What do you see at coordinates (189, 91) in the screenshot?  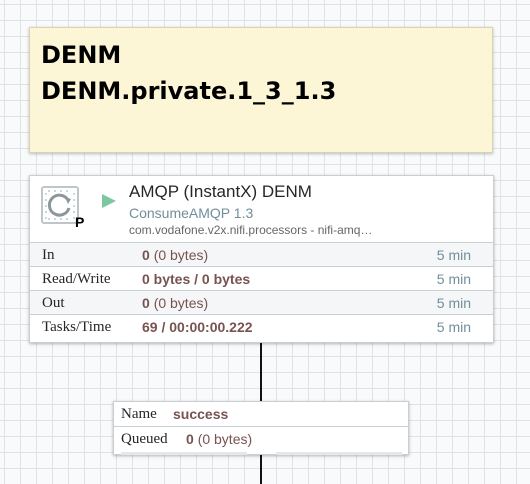 I see `label-line-2: DENM.private.1_3_1.3` at bounding box center [189, 91].